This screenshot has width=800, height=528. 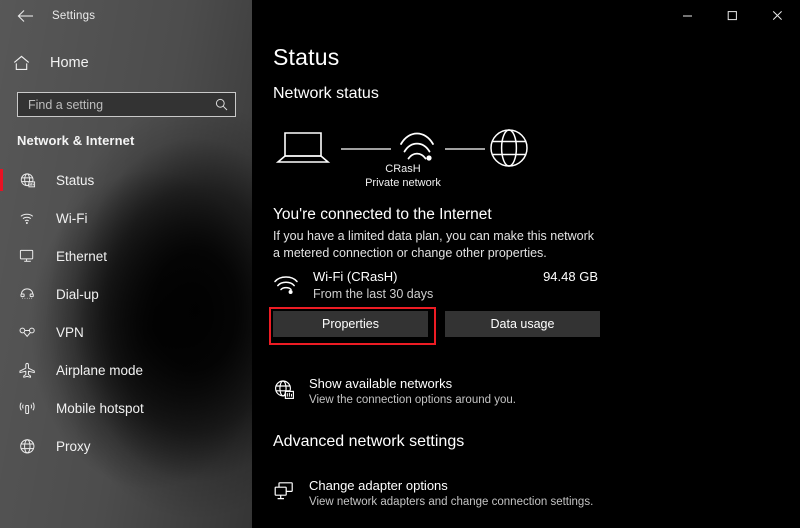 What do you see at coordinates (403, 183) in the screenshot?
I see `network-type: Private network` at bounding box center [403, 183].